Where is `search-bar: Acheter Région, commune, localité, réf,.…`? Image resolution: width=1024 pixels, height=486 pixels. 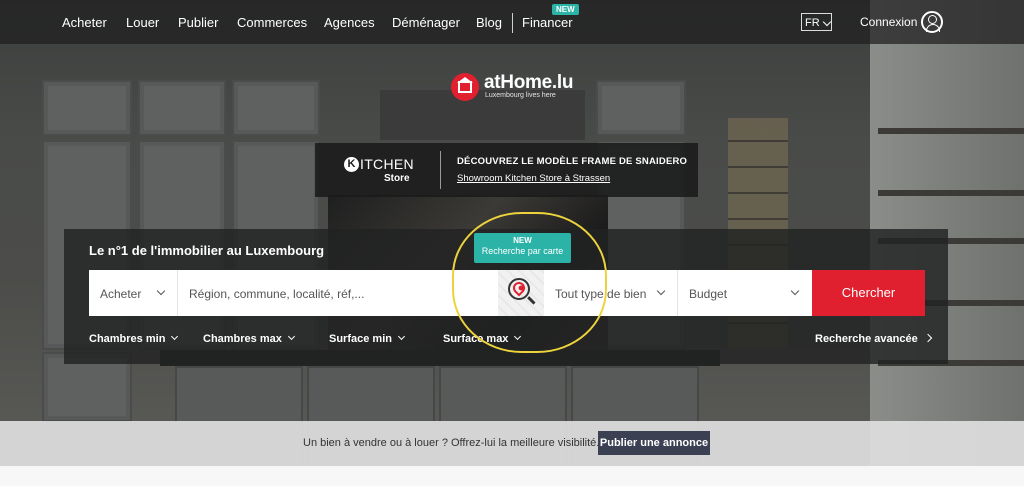 search-bar: Acheter Région, commune, localité, réf,.… is located at coordinates (450, 293).